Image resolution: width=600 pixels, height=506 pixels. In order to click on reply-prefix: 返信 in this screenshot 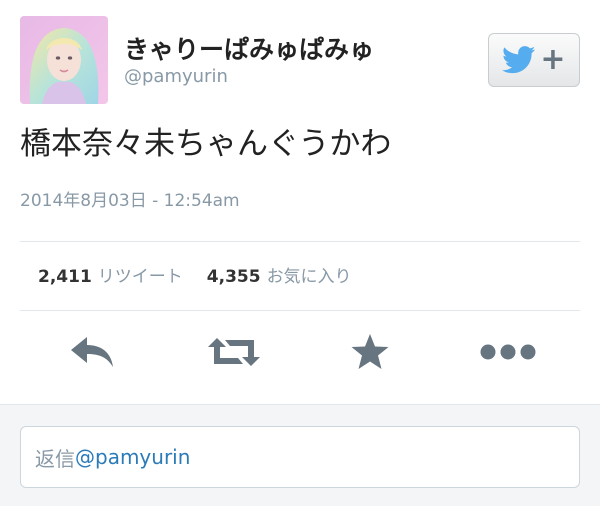, I will do `click(55, 458)`.